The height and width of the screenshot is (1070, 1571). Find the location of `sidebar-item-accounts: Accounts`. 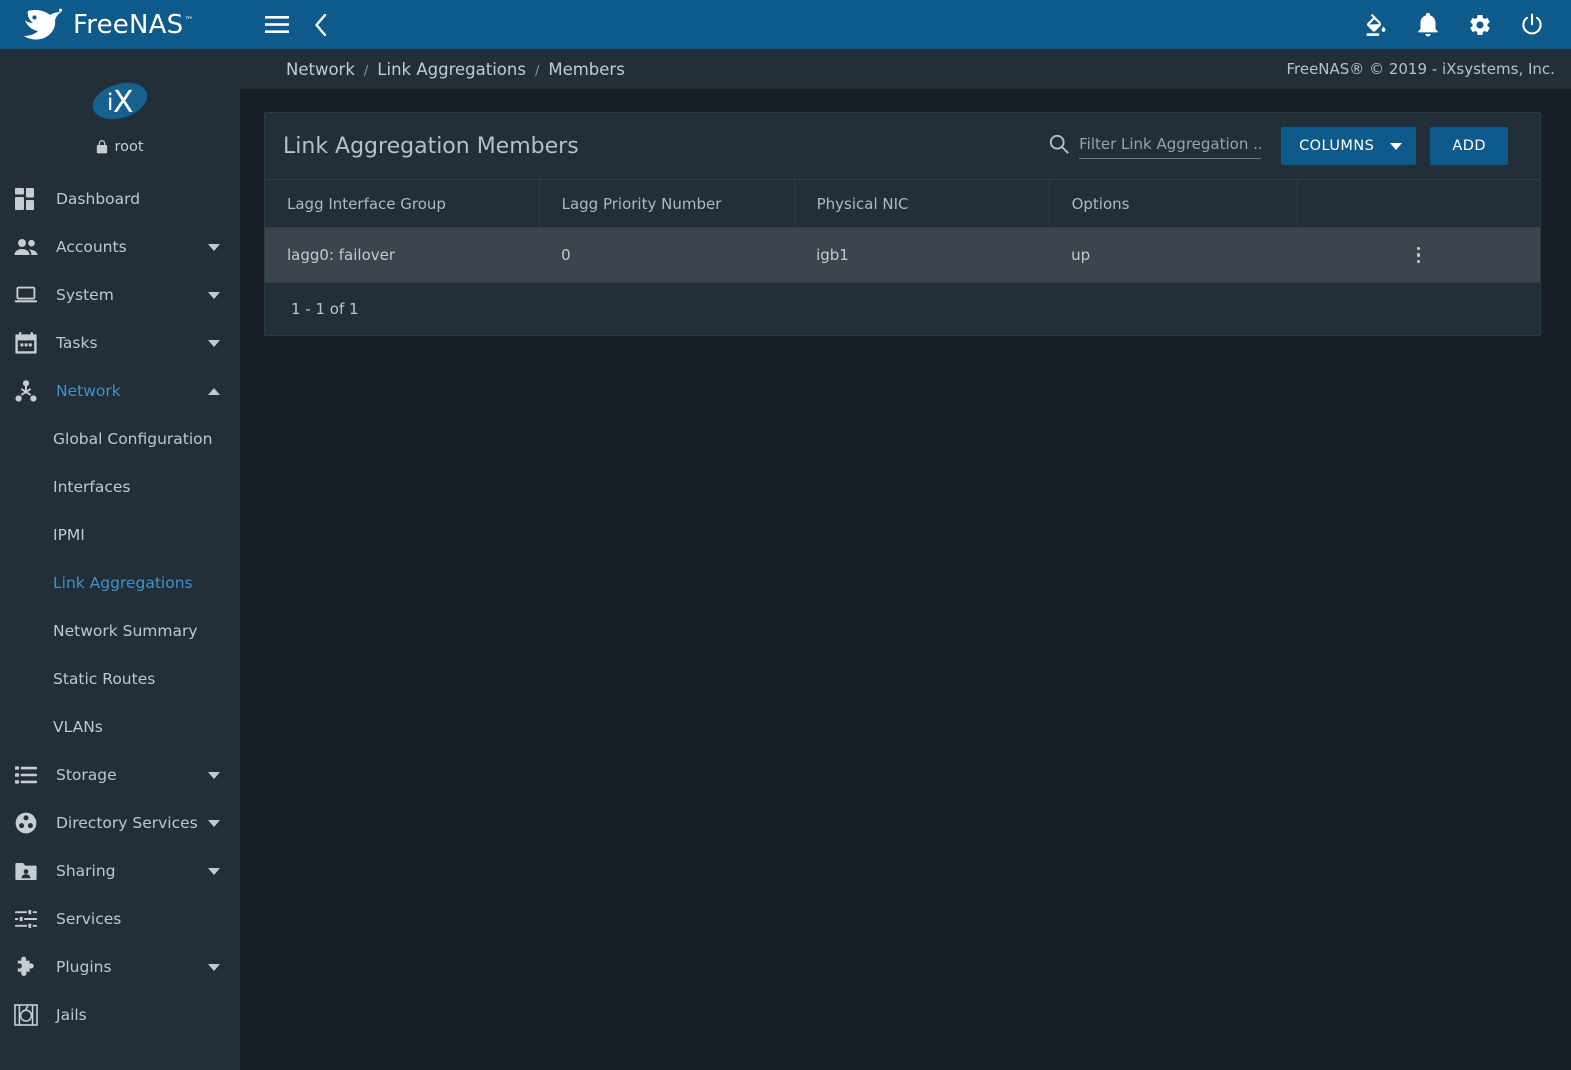

sidebar-item-accounts: Accounts is located at coordinates (120, 247).